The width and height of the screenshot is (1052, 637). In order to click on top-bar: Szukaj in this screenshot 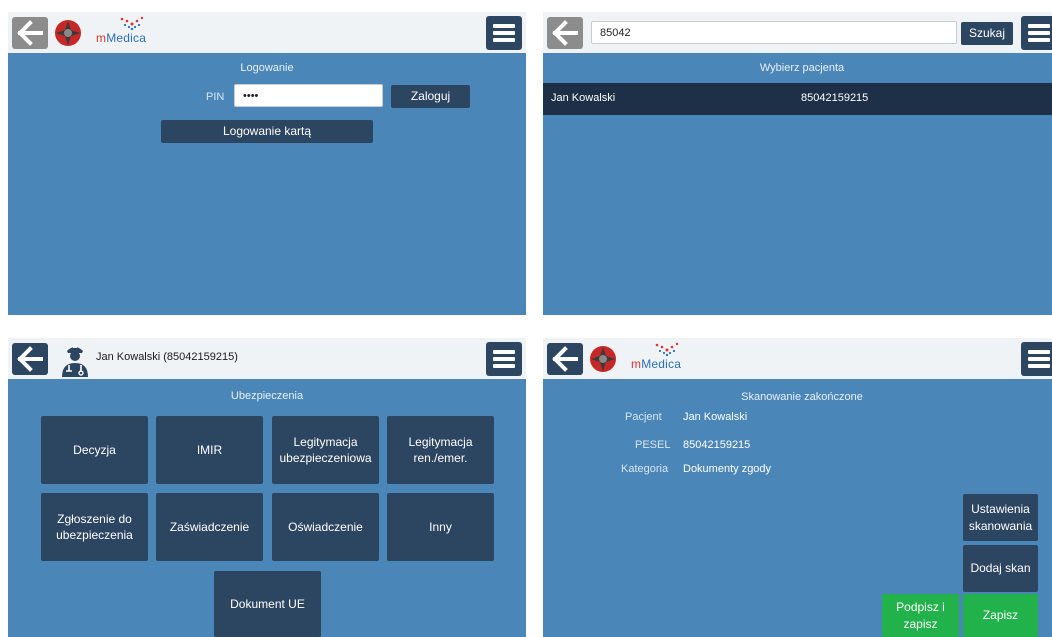, I will do `click(797, 32)`.